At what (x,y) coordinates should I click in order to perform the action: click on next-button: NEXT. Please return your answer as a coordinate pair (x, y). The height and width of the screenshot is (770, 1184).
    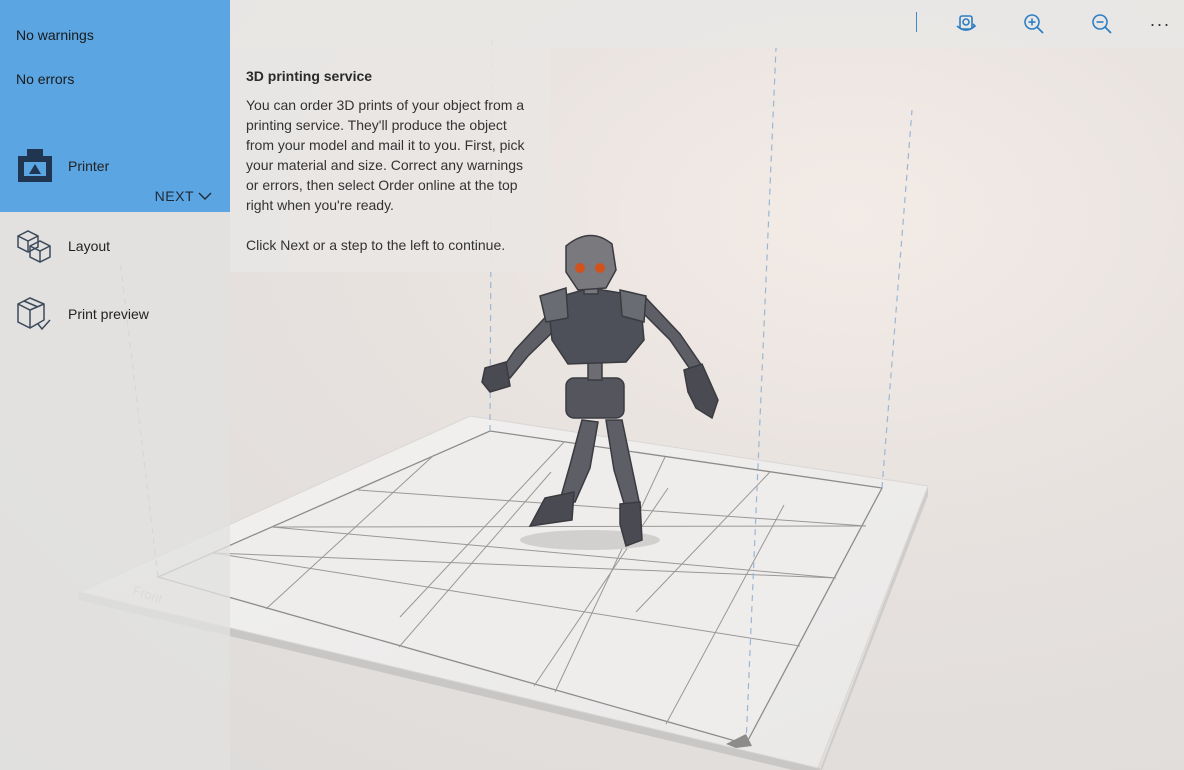
    Looking at the image, I should click on (183, 196).